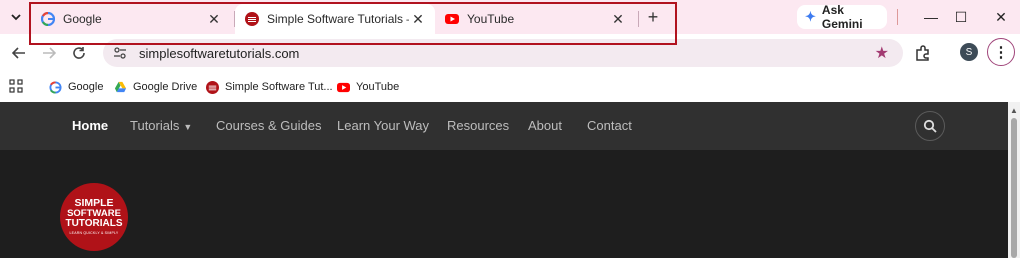  What do you see at coordinates (535, 19) in the screenshot?
I see `tab-youtube: YouTube ✕` at bounding box center [535, 19].